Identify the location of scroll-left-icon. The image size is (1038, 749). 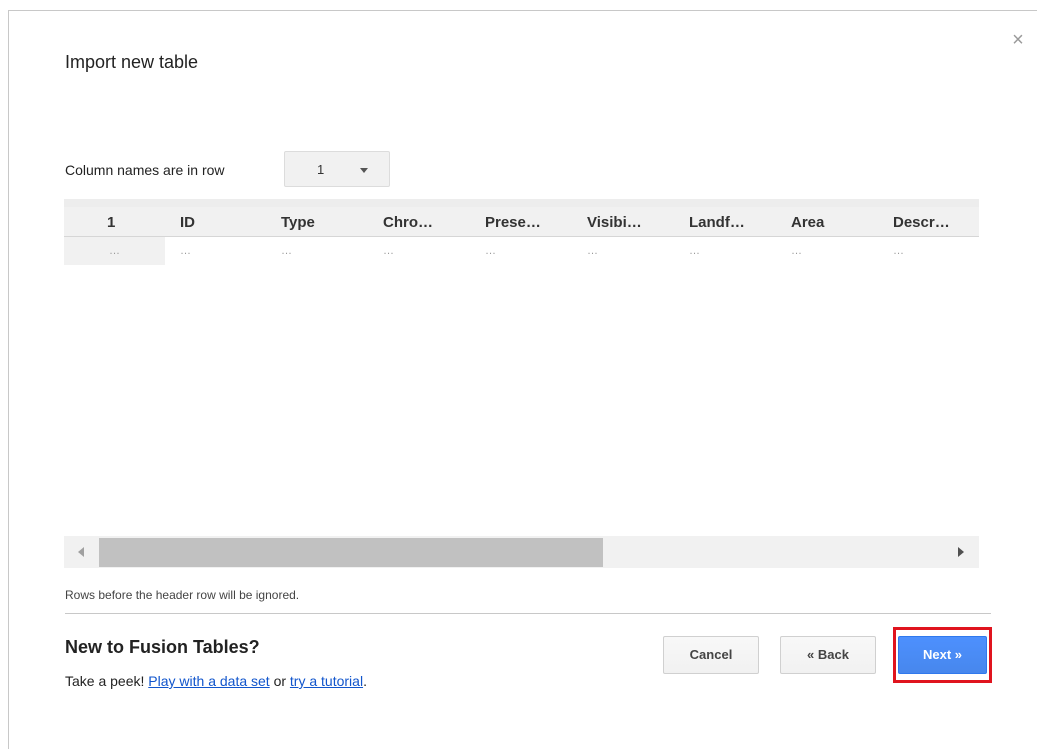
(81, 552).